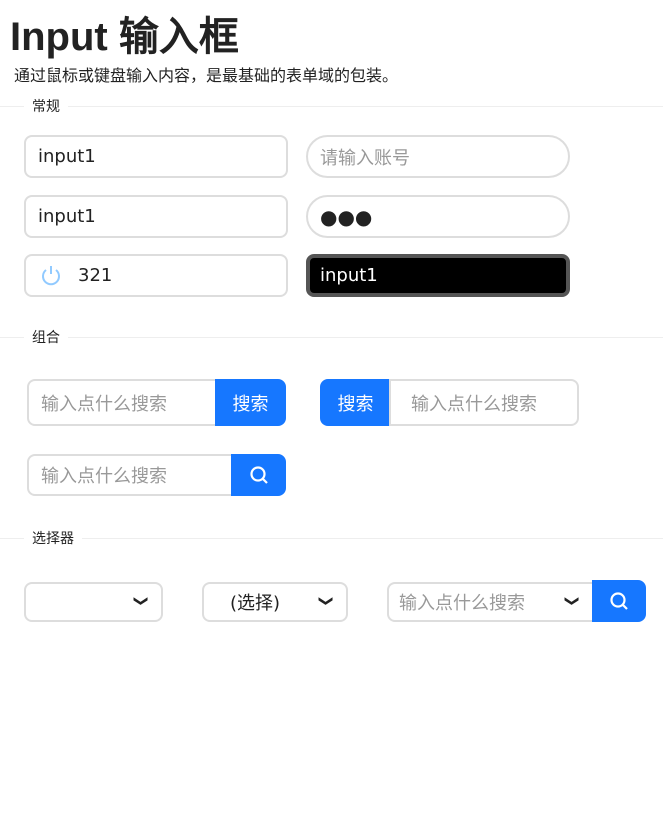  What do you see at coordinates (156, 216) in the screenshot?
I see `text-input-2: input1` at bounding box center [156, 216].